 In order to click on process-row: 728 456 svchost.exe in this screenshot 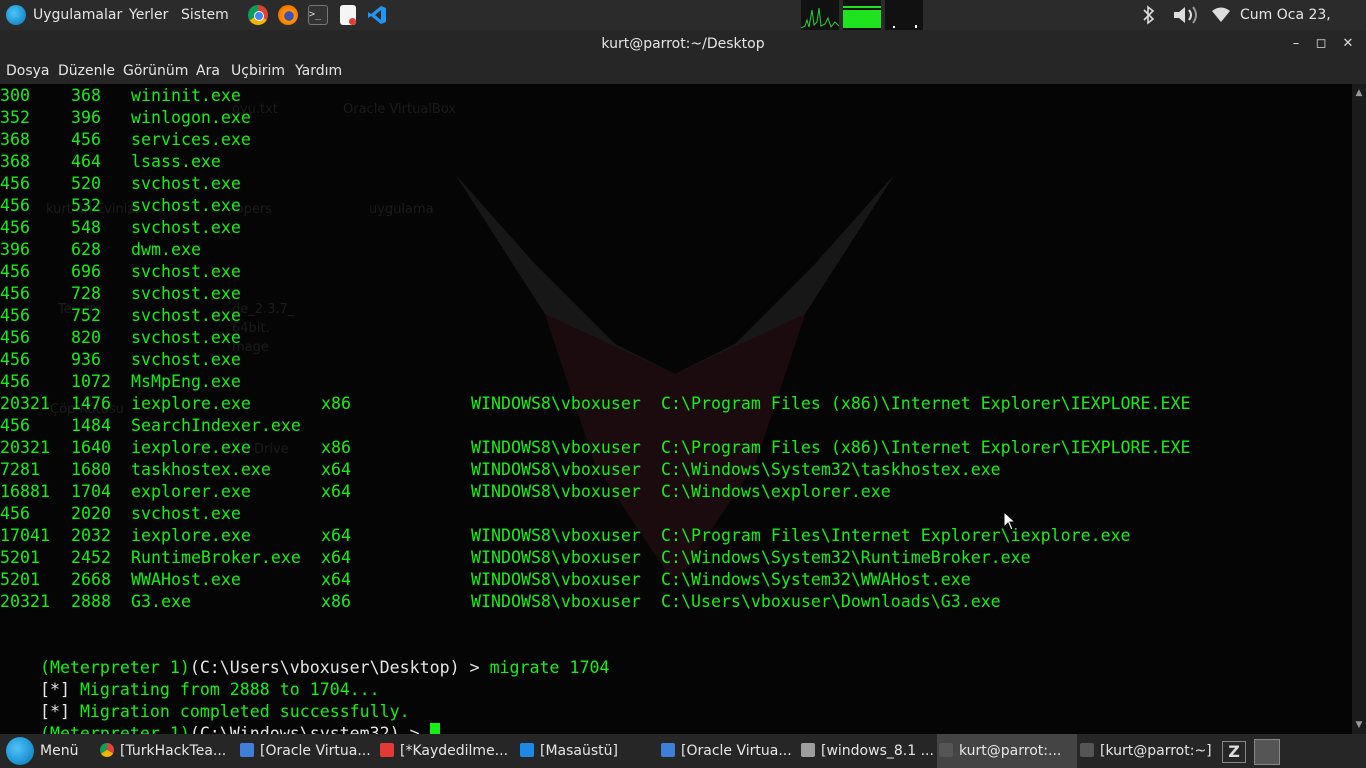, I will do `click(120, 294)`.